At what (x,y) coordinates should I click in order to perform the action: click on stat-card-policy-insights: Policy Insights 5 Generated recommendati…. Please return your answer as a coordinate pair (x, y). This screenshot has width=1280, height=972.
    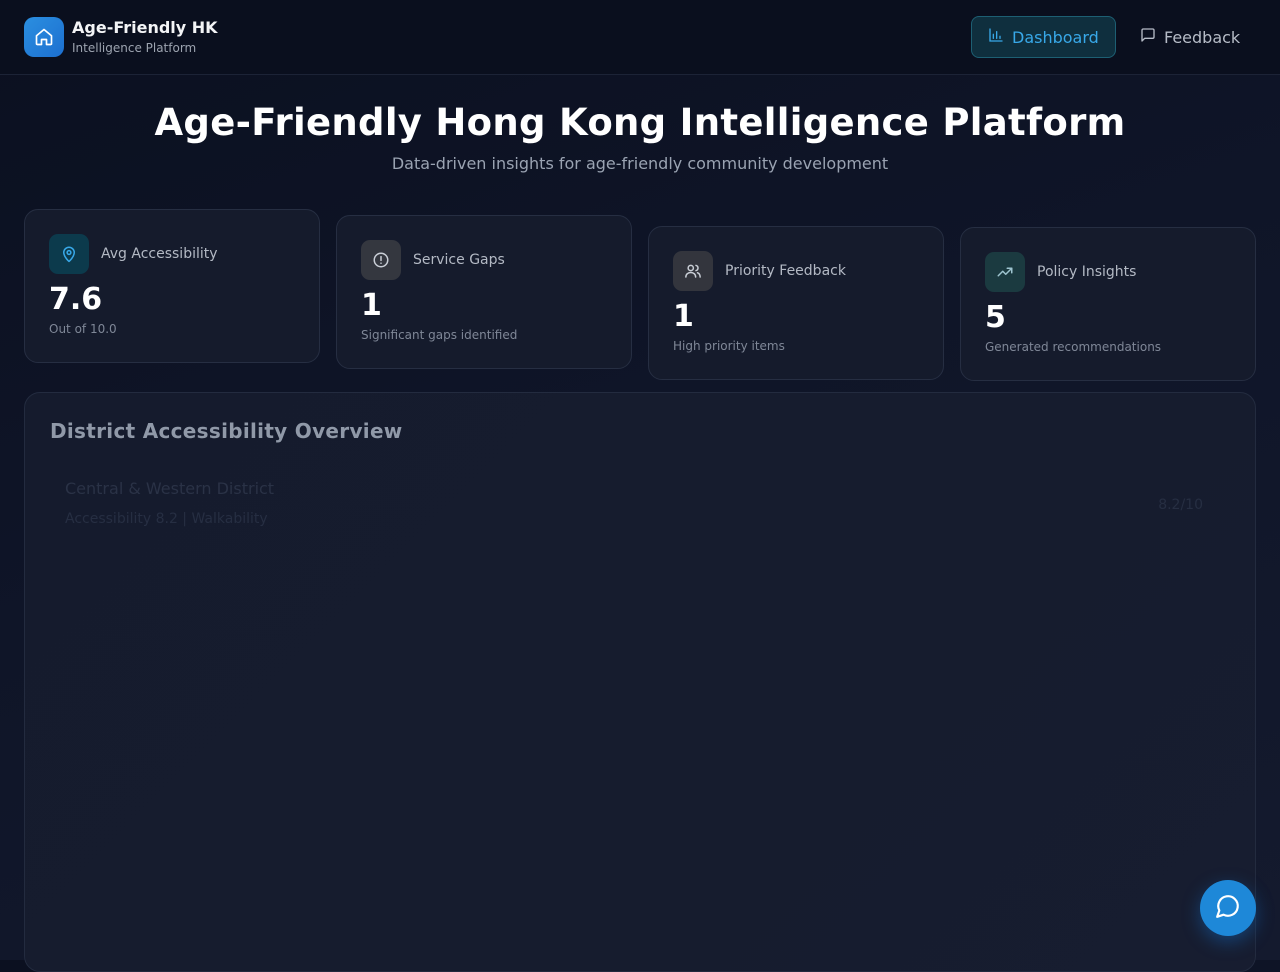
    Looking at the image, I should click on (1108, 304).